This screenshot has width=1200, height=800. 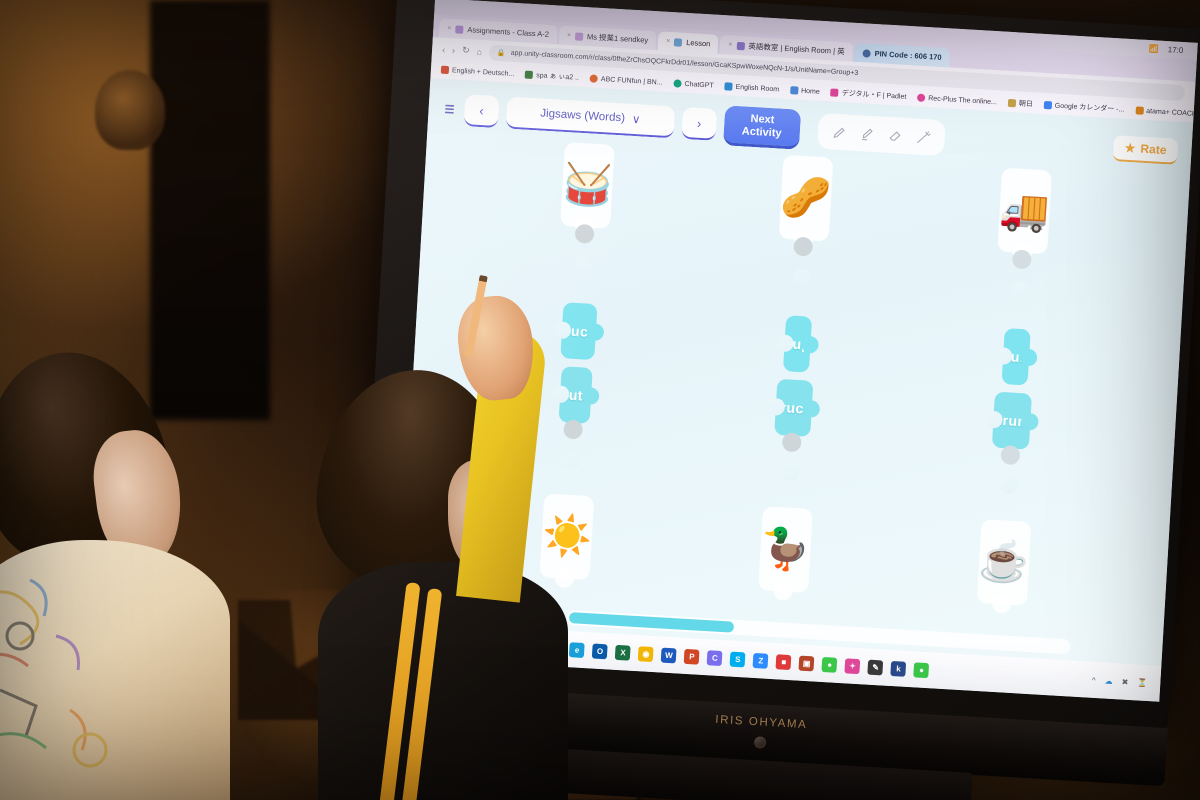 I want to click on child-left-shirt-pattern, so click(x=54, y=673).